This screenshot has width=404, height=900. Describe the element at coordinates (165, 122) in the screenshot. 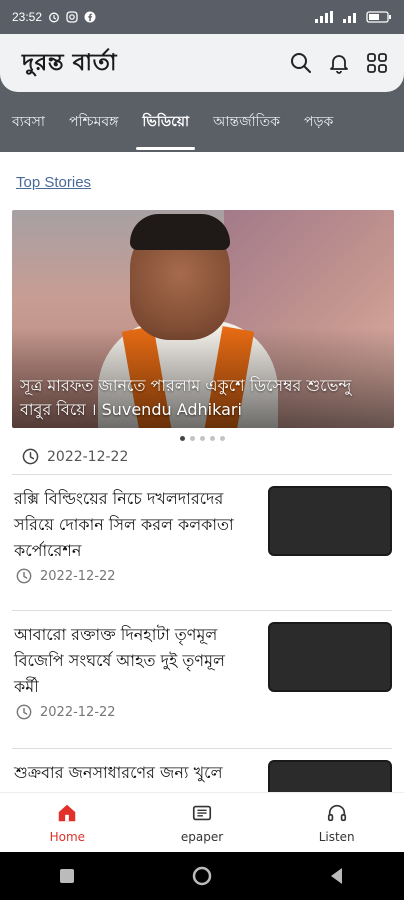

I see `tab-video: ভিডিয়ো` at that location.